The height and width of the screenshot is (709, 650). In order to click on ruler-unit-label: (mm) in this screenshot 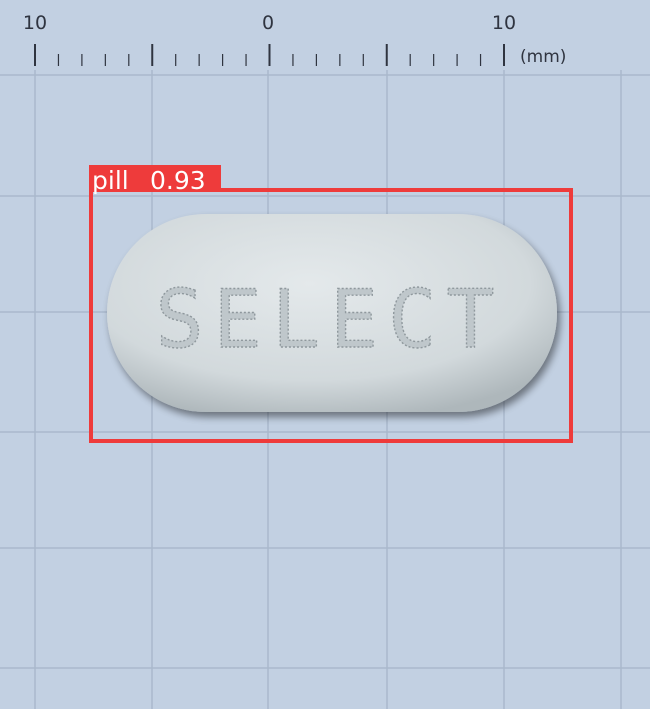, I will do `click(543, 57)`.